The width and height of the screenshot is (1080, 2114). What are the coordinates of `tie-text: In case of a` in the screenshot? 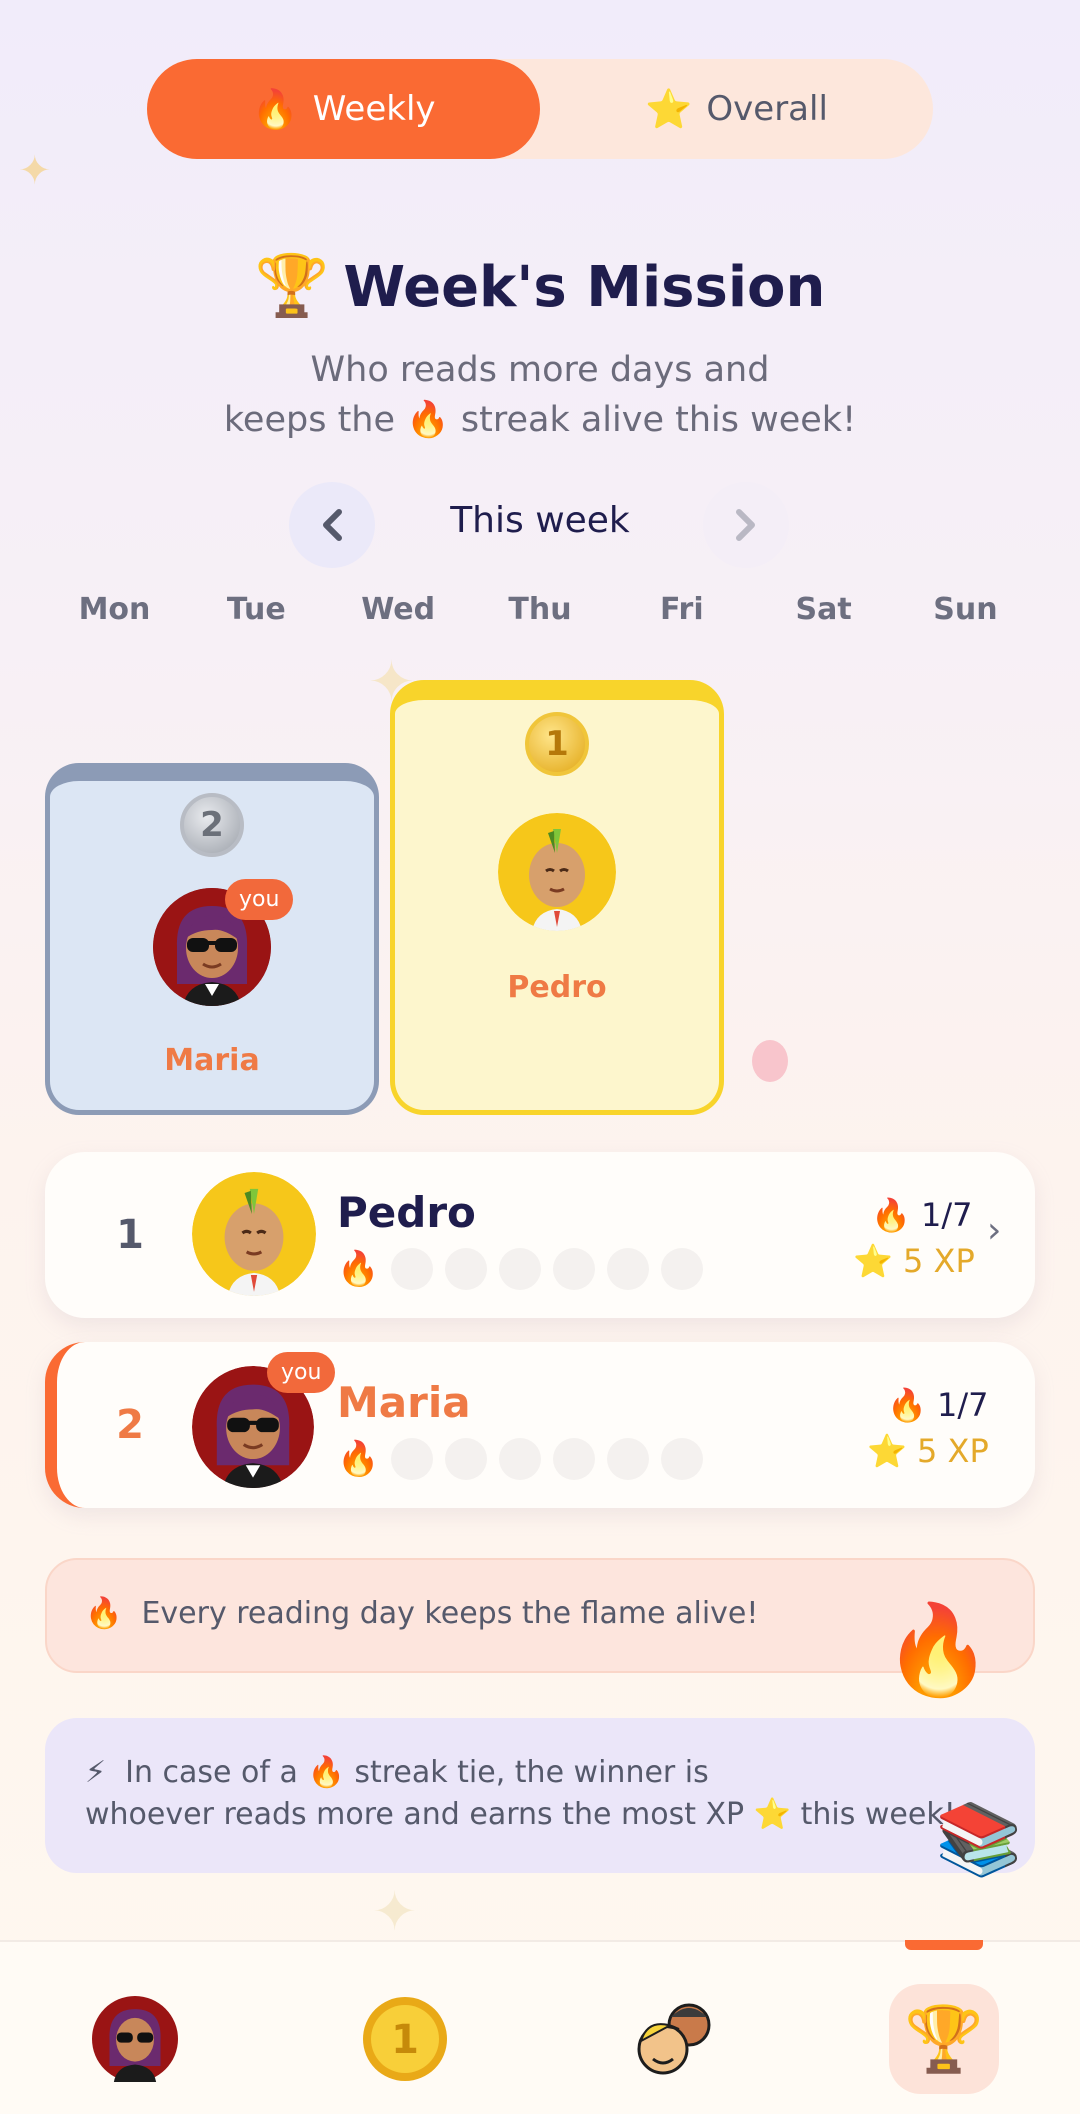 It's located at (211, 1772).